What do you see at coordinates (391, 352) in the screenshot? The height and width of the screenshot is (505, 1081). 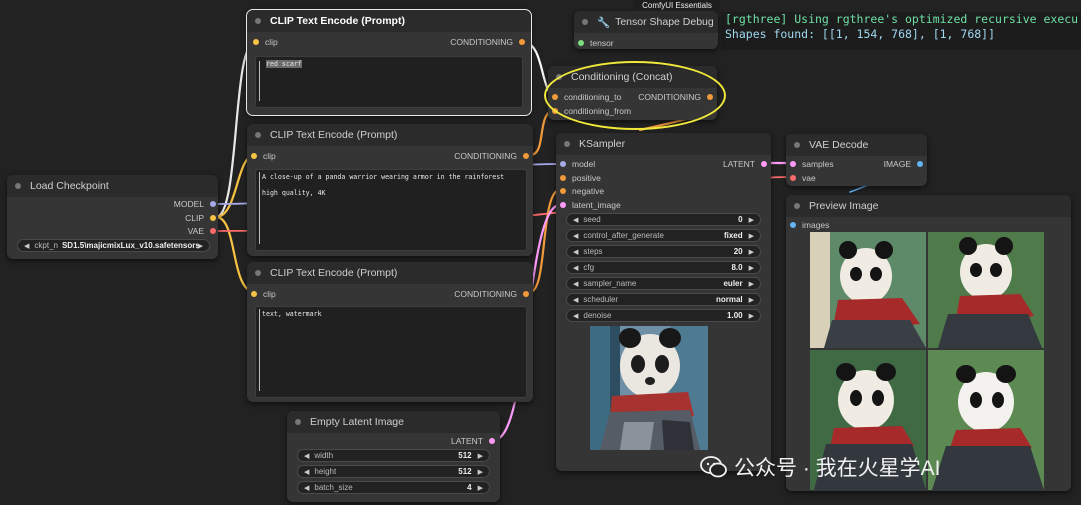 I see `prompt-textarea: text, watermark` at bounding box center [391, 352].